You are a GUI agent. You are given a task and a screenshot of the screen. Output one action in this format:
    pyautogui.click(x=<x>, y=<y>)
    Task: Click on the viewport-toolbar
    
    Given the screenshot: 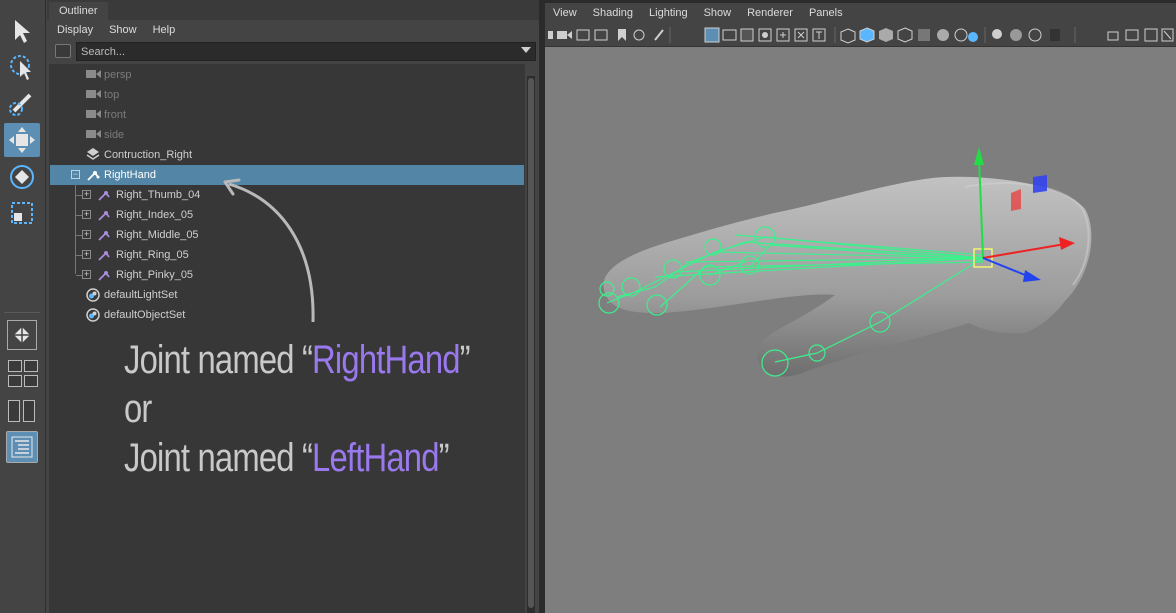 What is the action you would take?
    pyautogui.click(x=860, y=35)
    